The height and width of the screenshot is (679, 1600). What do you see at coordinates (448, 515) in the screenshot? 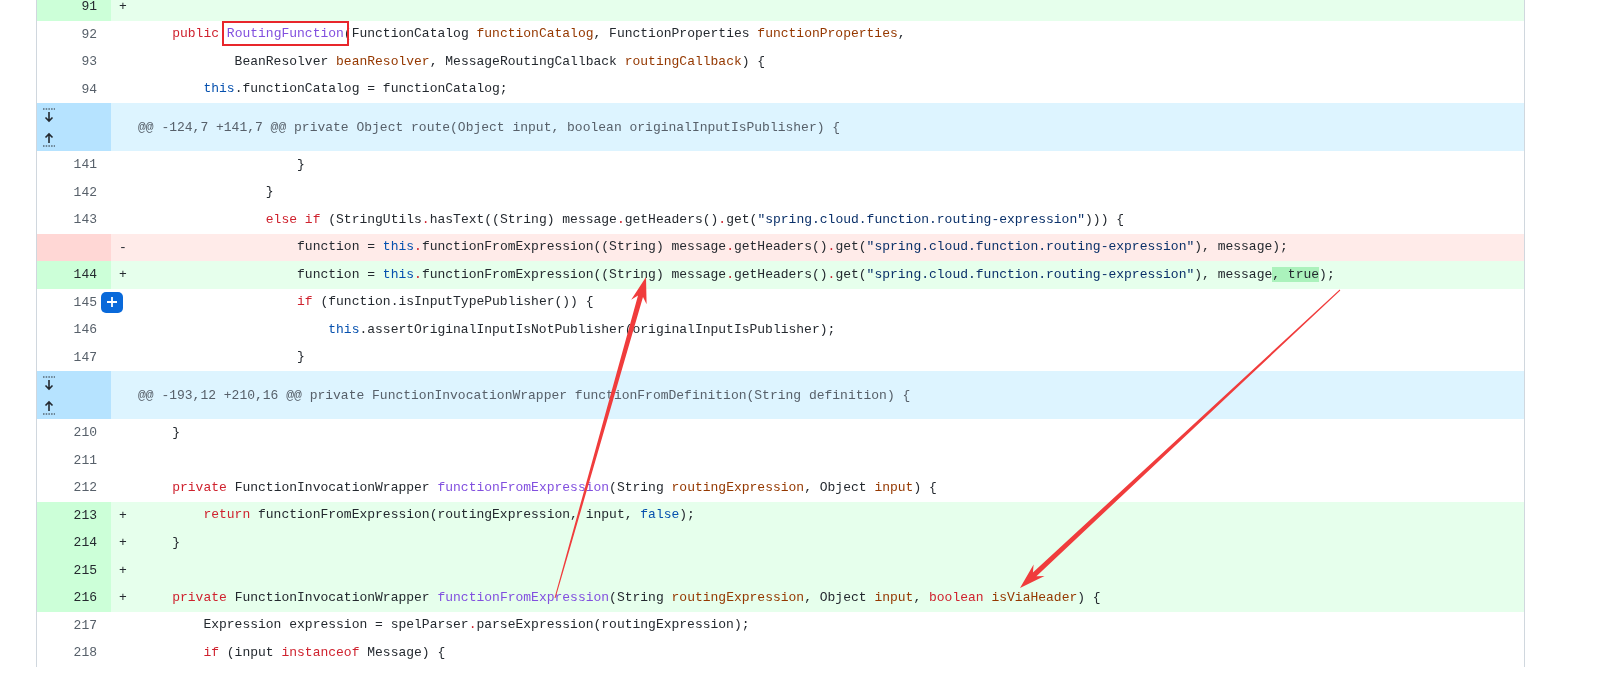
I see `code-line: return functionFromExpression(routingExpression, input, false);` at bounding box center [448, 515].